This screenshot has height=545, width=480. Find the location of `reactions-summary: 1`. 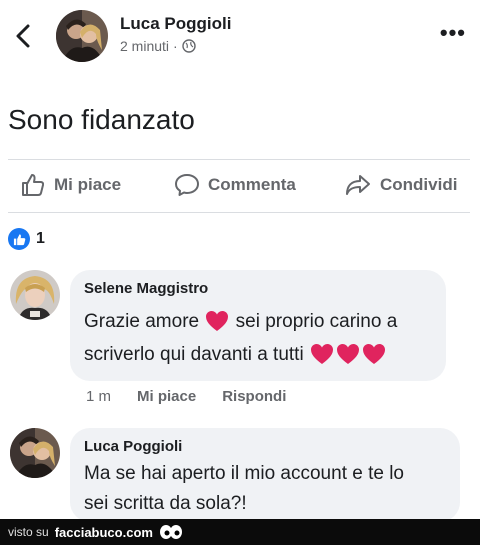

reactions-summary: 1 is located at coordinates (26, 239).